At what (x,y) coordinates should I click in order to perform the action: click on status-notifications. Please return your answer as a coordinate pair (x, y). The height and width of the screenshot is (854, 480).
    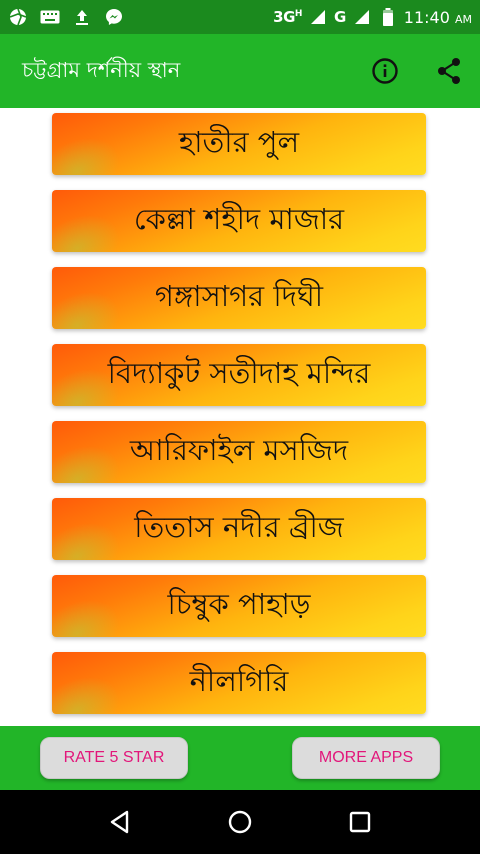
    Looking at the image, I should click on (66, 17).